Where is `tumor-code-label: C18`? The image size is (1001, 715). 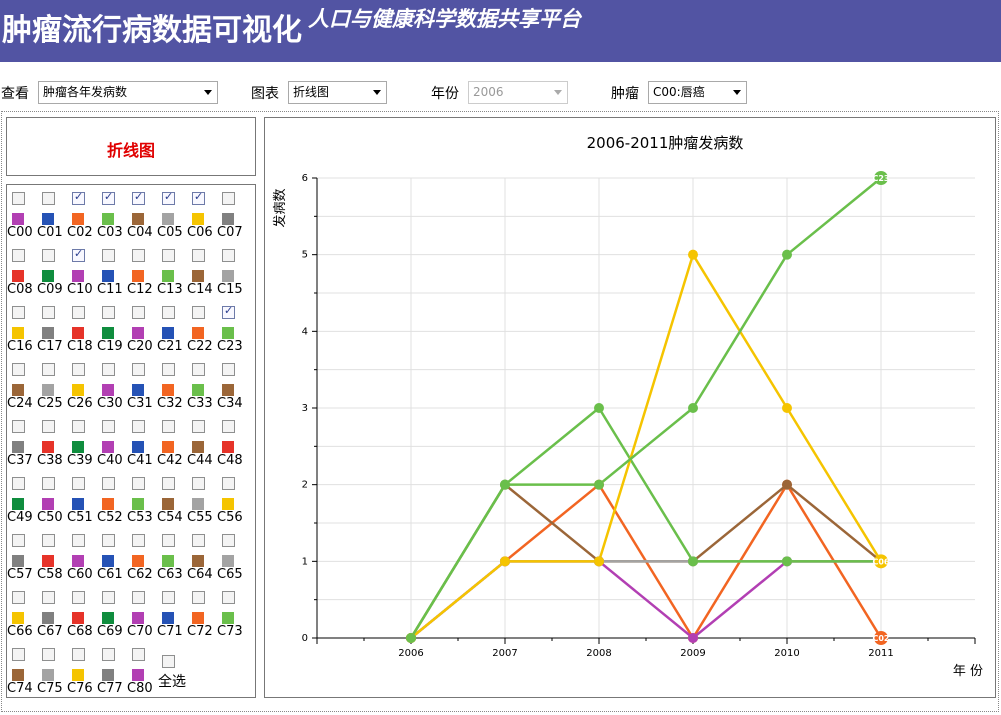 tumor-code-label: C18 is located at coordinates (80, 346).